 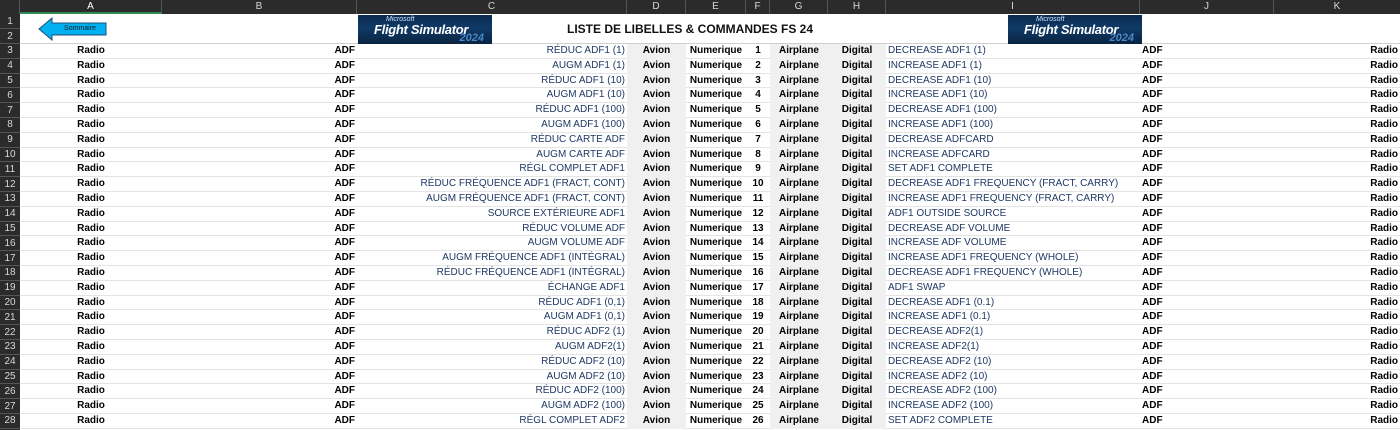 What do you see at coordinates (91, 7) in the screenshot?
I see `column-header-a: A` at bounding box center [91, 7].